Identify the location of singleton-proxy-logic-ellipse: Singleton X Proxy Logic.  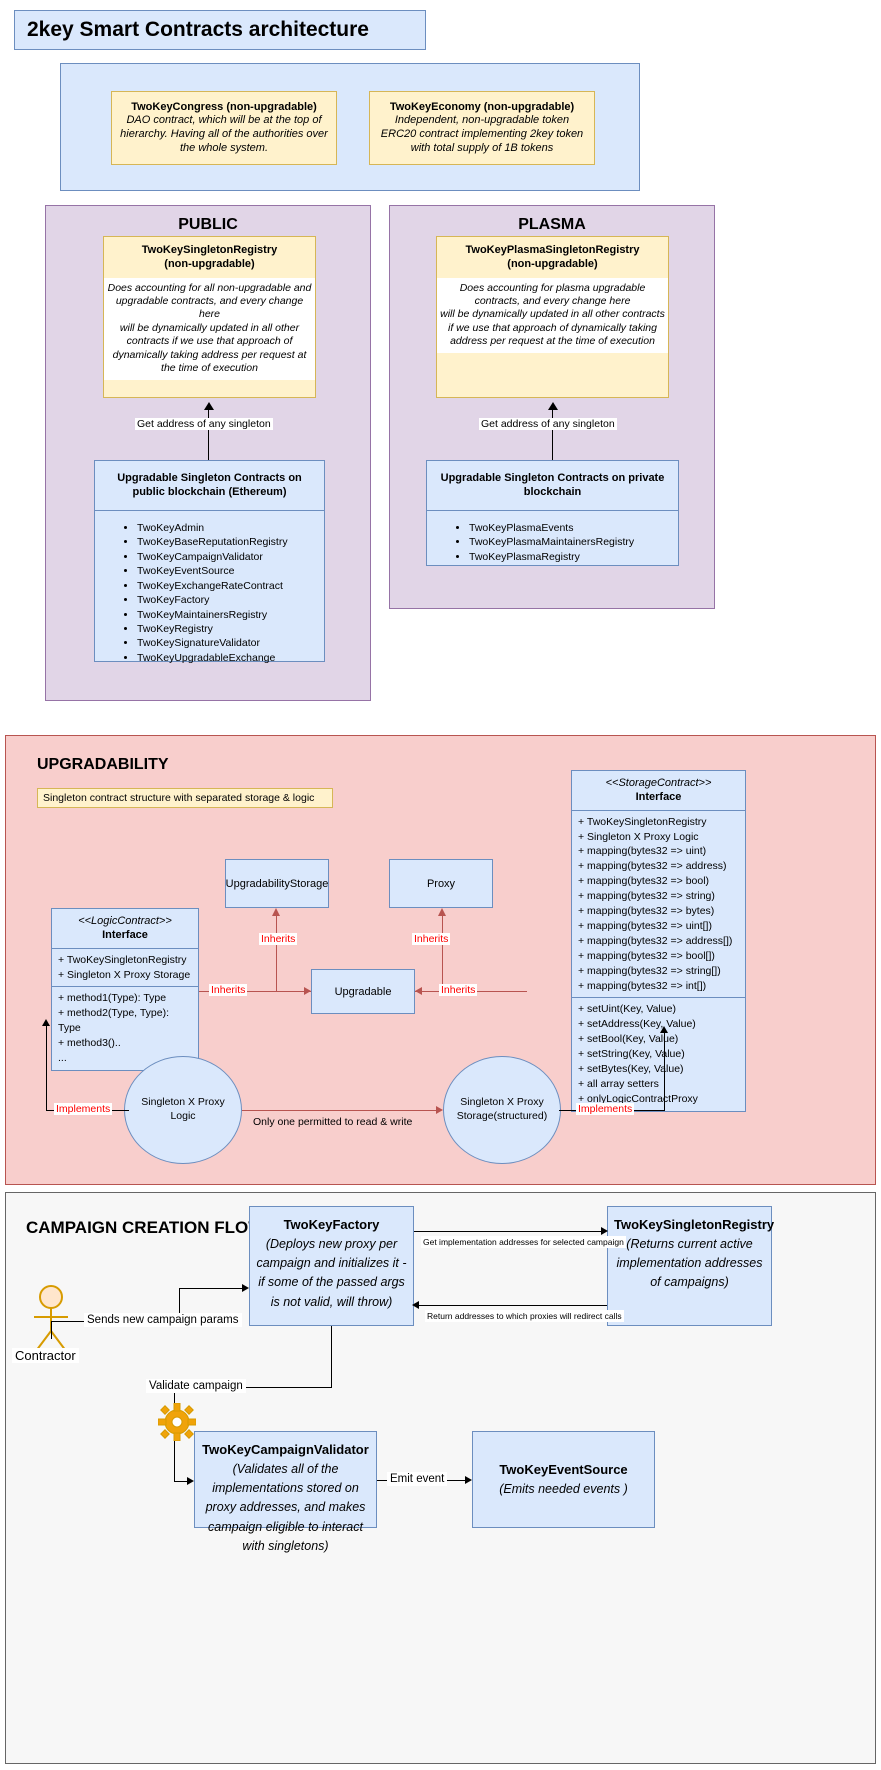
(183, 1110).